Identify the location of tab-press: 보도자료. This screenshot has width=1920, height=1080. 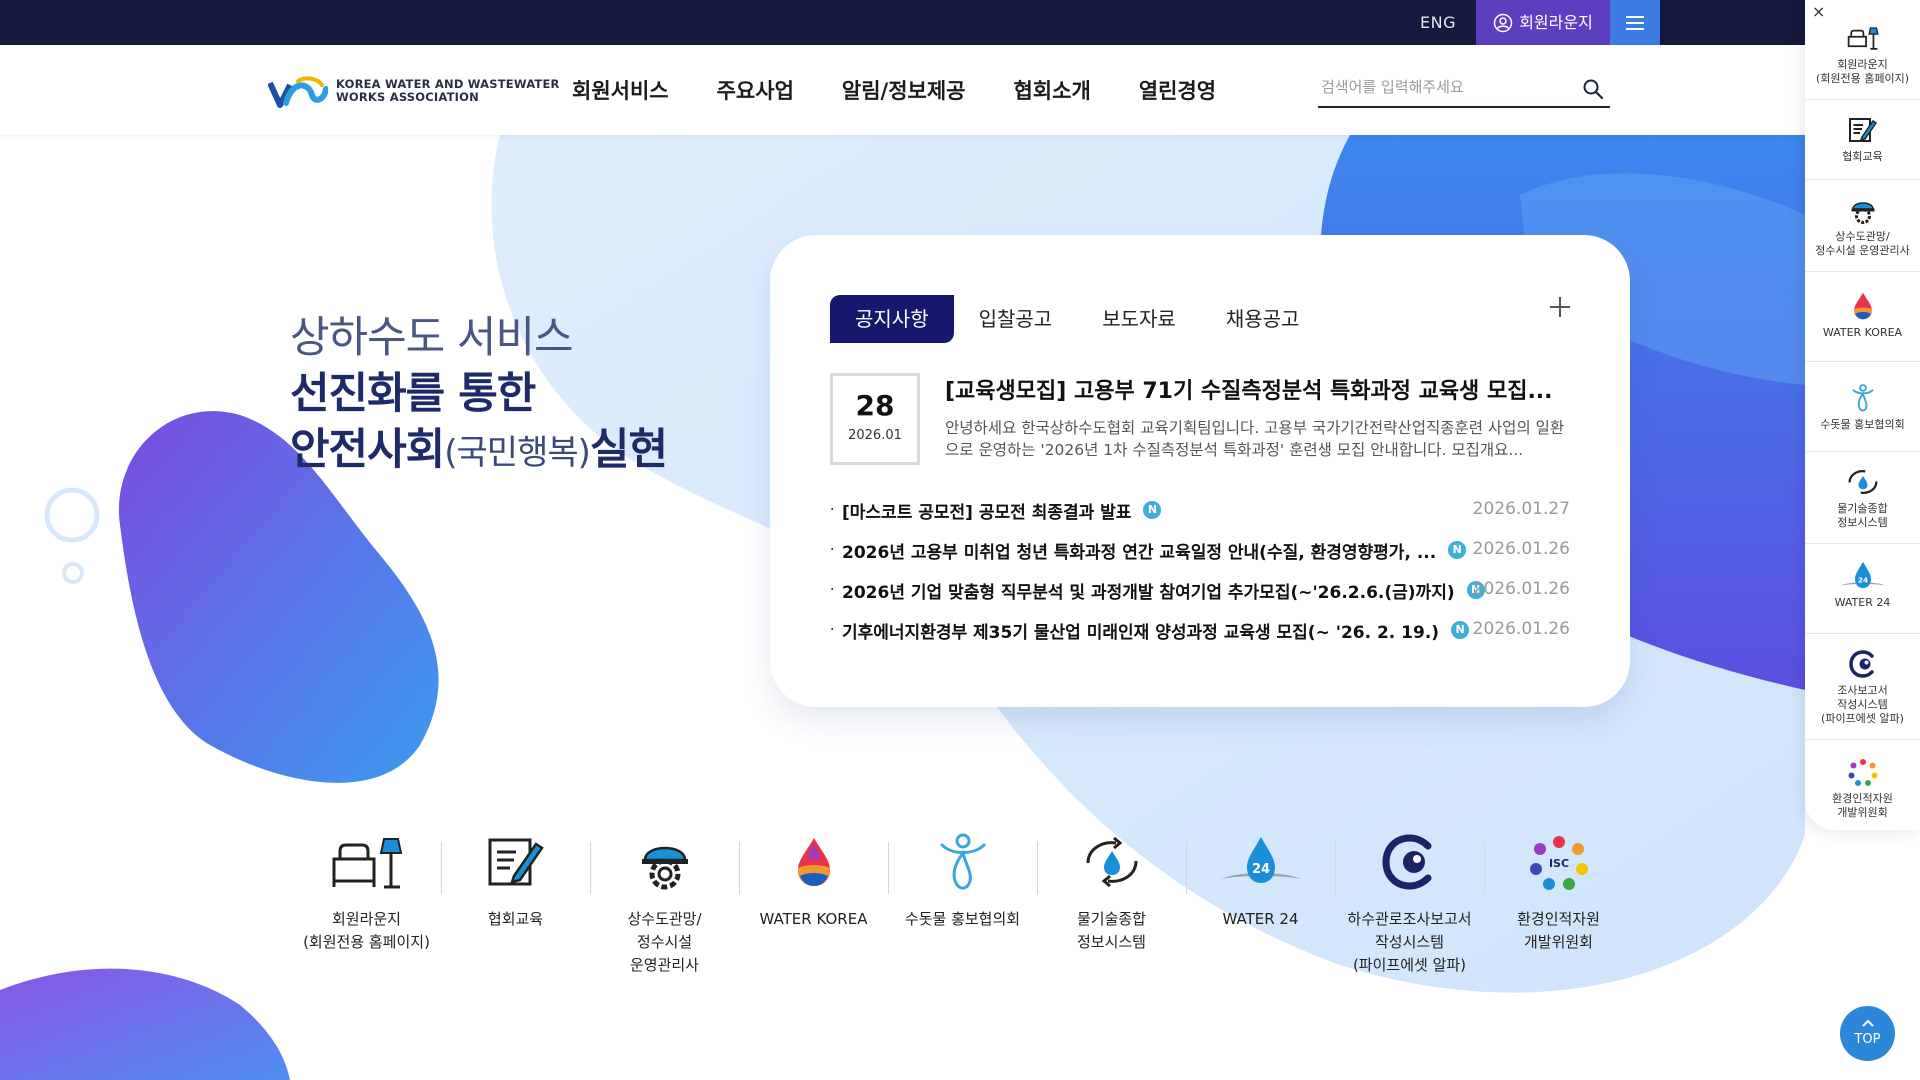
(1139, 319).